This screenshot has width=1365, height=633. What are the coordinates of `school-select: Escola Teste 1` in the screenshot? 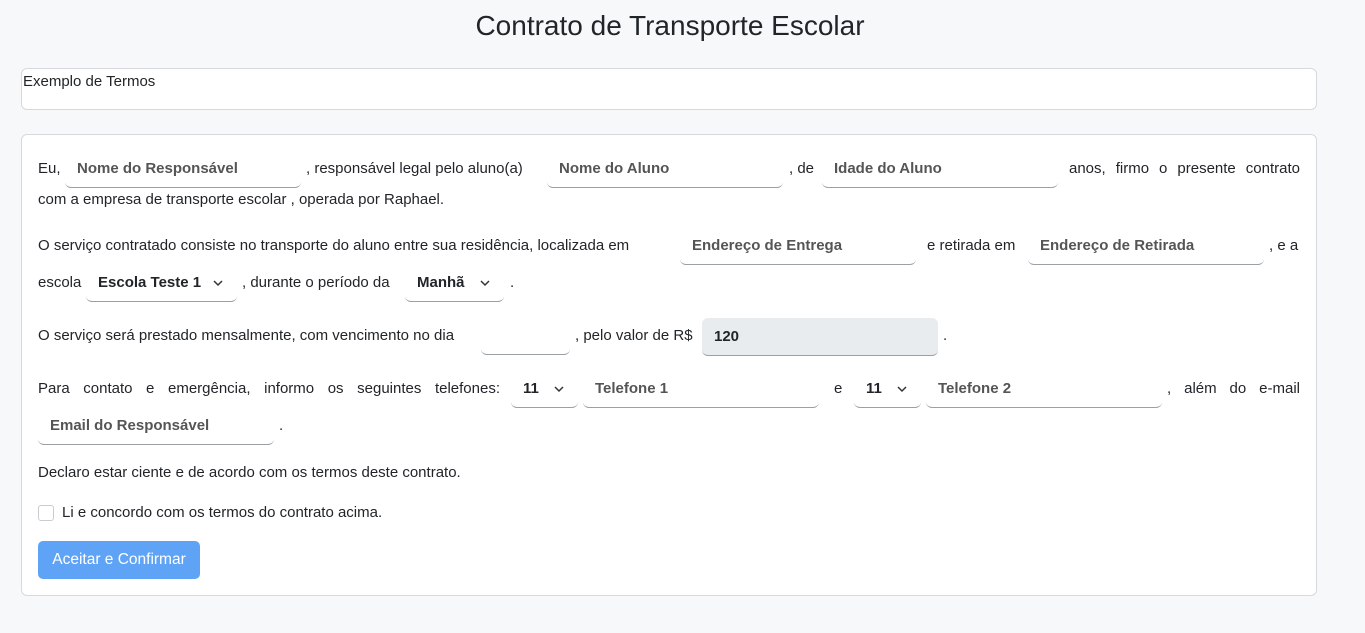 It's located at (161, 283).